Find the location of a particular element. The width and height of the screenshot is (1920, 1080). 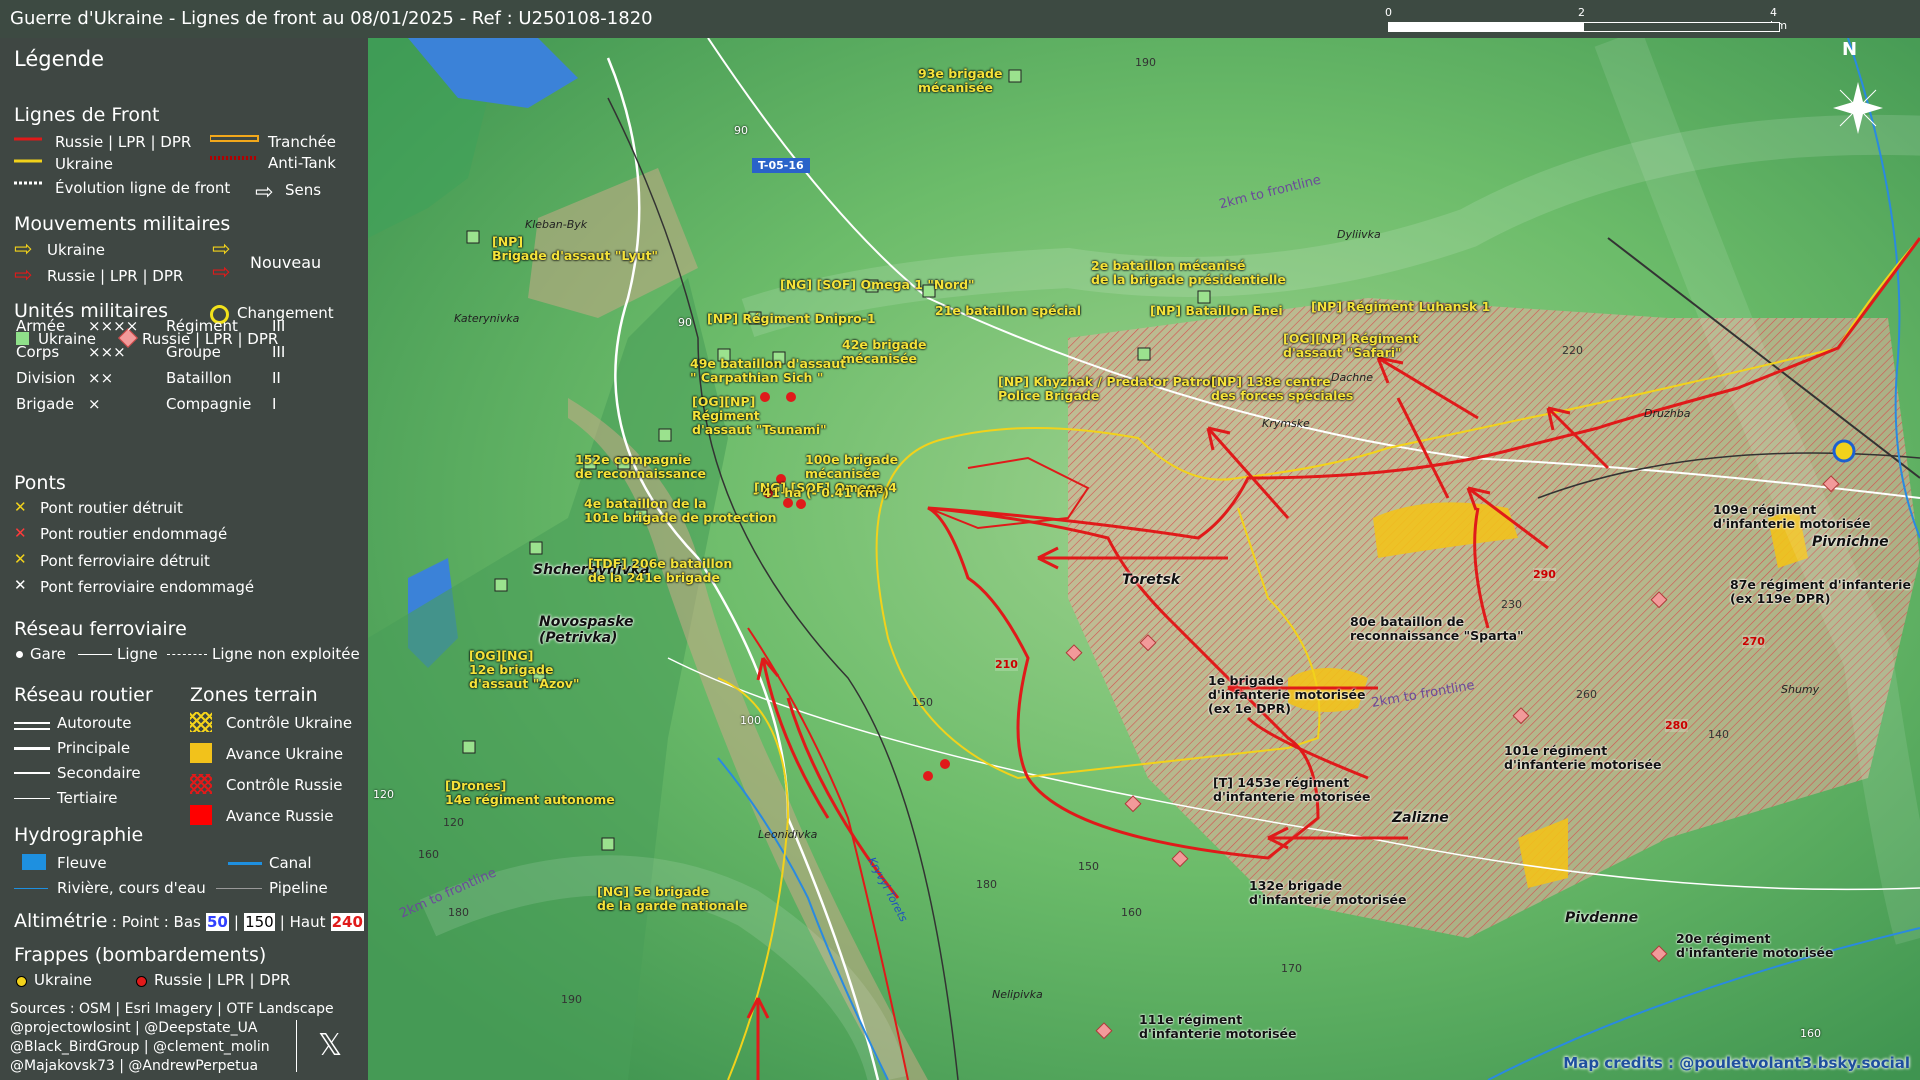

road-number-label: 90 is located at coordinates (685, 322).